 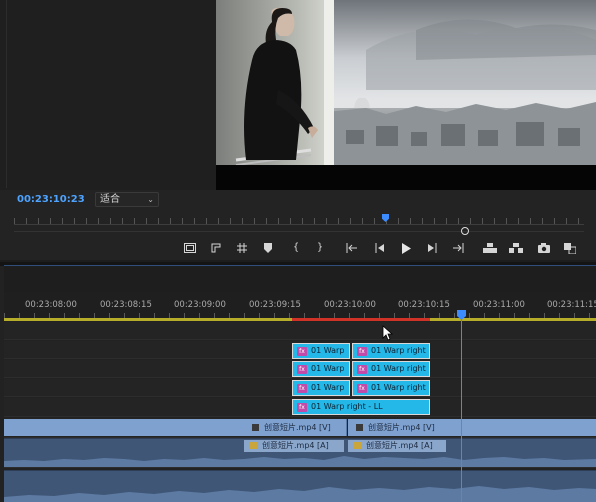 What do you see at coordinates (275, 305) in the screenshot?
I see `ruler-timecode: 00:23:09:15` at bounding box center [275, 305].